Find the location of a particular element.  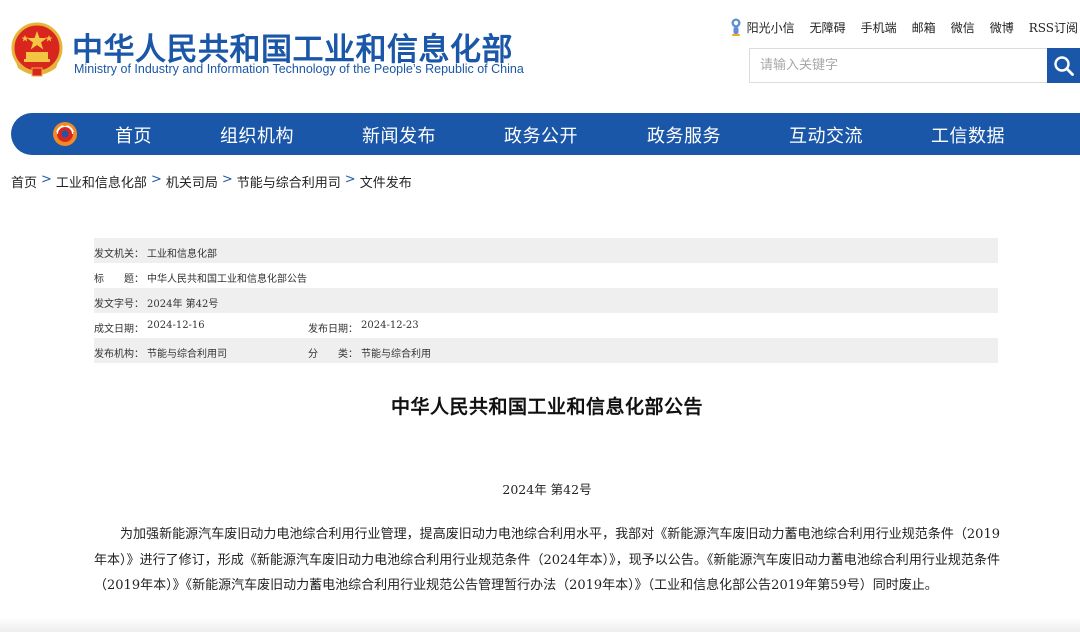

top-link-sunshine: 阳光小信 is located at coordinates (762, 27).